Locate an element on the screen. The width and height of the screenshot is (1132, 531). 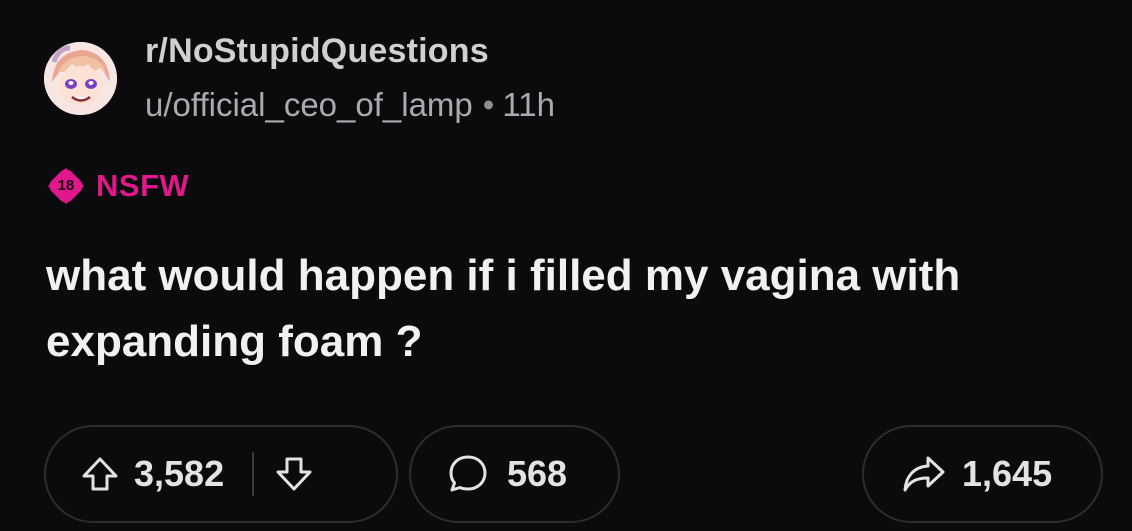
vote-divider is located at coordinates (253, 474).